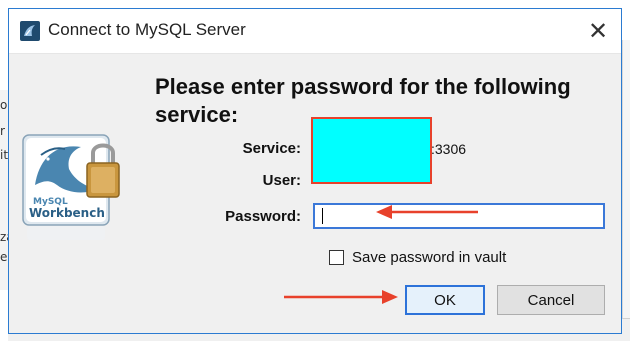  I want to click on background-text: e, so click(4, 257).